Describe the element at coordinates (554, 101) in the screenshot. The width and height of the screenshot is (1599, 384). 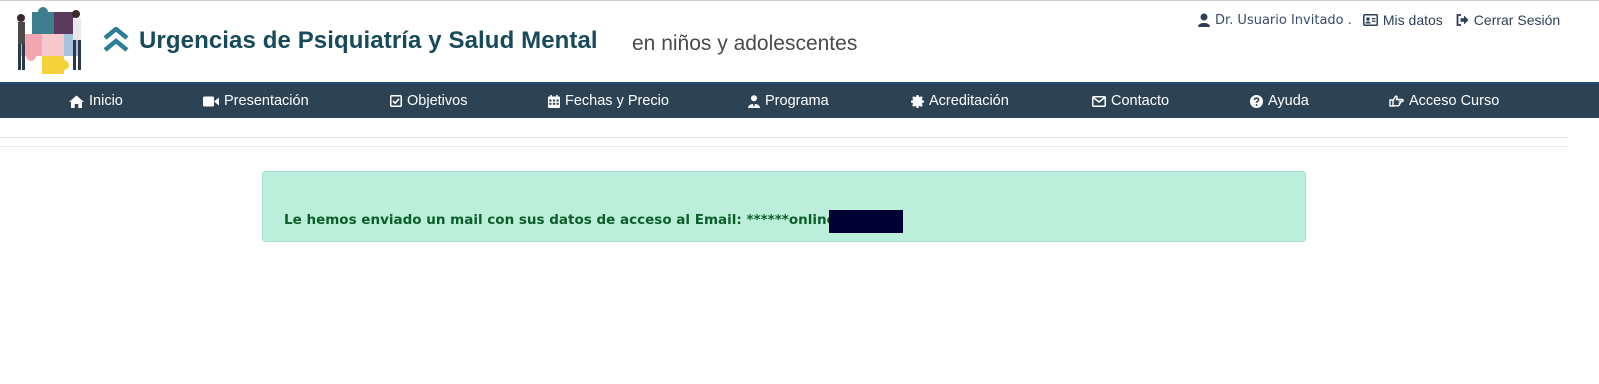
I see `calendar-icon` at that location.